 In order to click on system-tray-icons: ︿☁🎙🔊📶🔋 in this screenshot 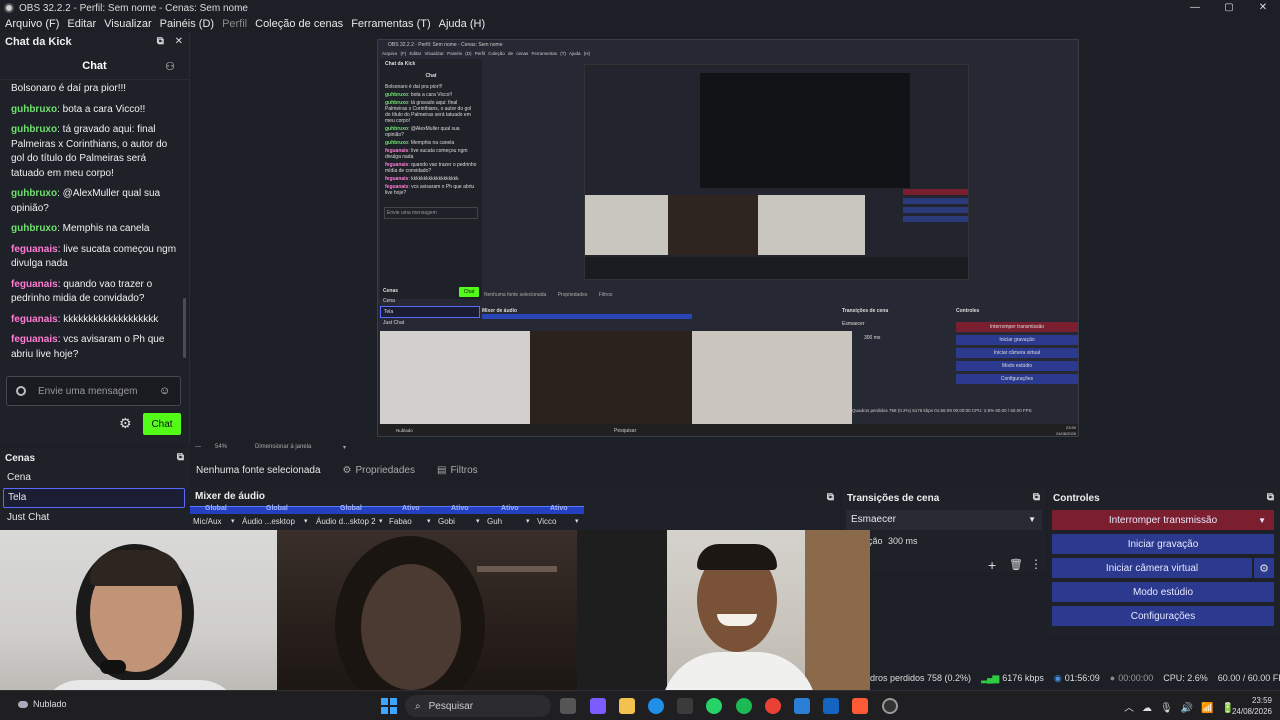, I will do `click(1183, 706)`.